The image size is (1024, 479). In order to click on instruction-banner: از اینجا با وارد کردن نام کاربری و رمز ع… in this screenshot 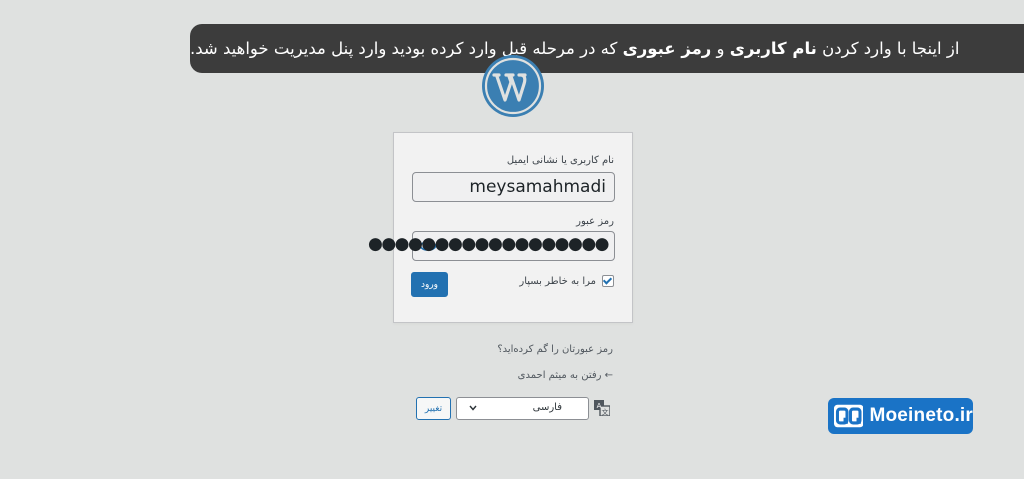, I will do `click(607, 48)`.